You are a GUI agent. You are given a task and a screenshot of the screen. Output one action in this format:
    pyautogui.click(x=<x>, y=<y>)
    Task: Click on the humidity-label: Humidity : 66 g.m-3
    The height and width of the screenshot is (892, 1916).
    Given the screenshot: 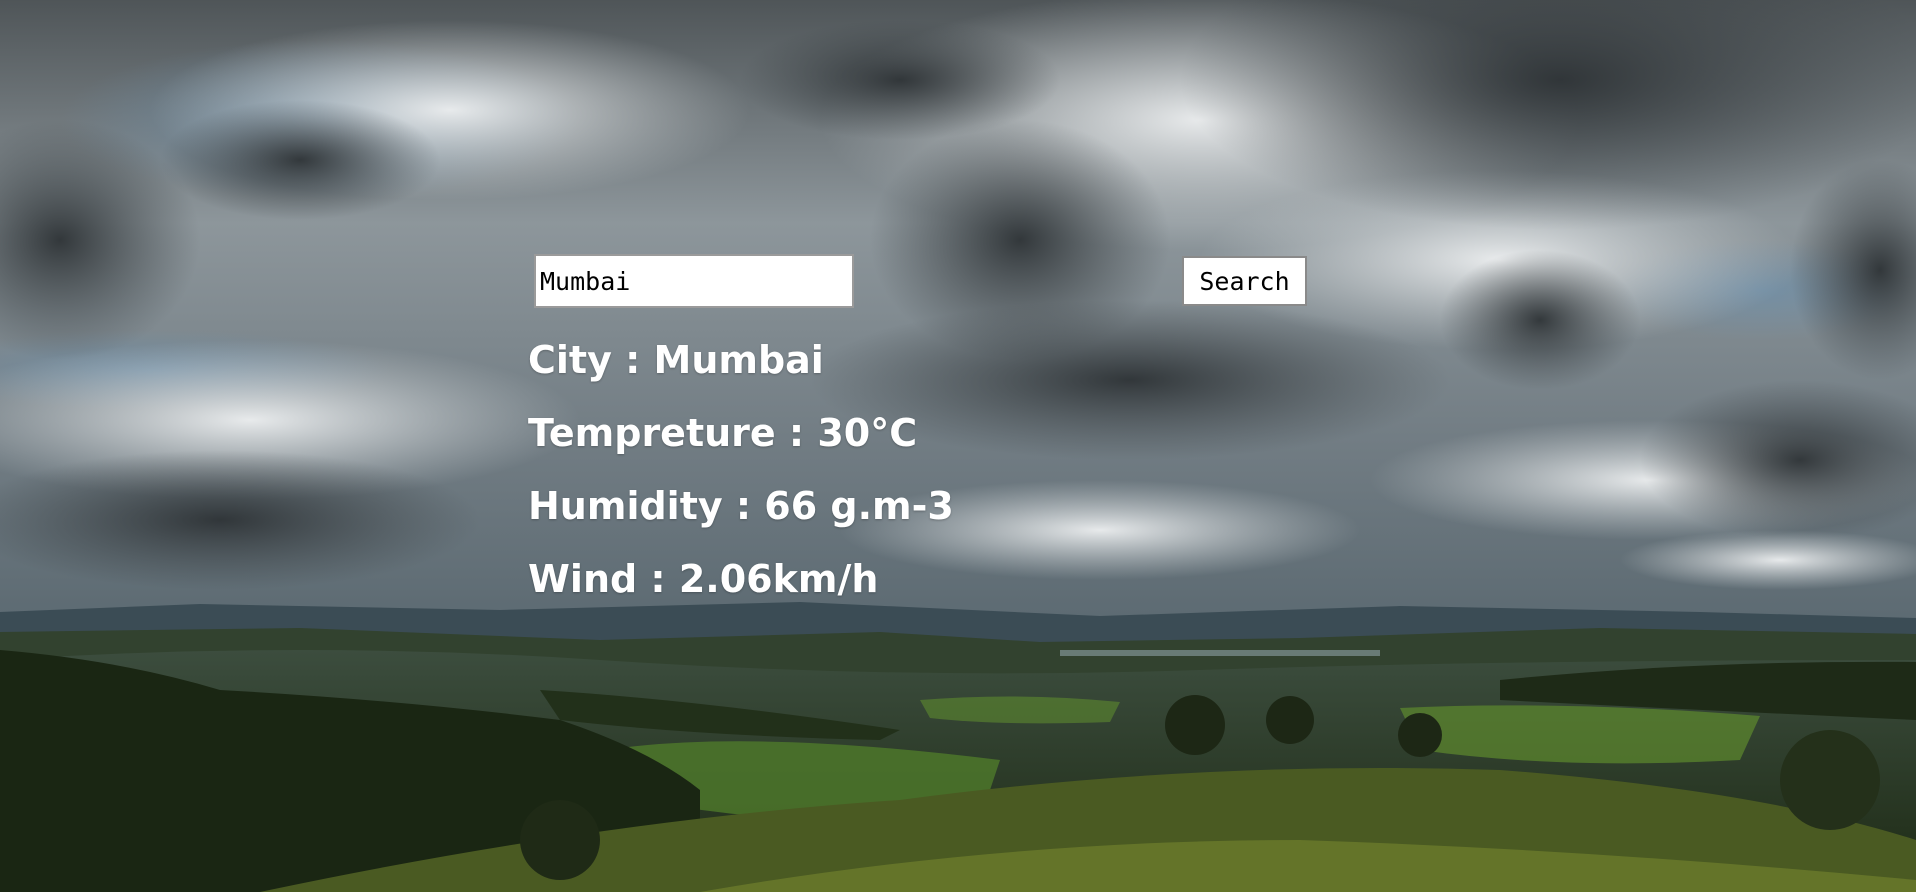 What is the action you would take?
    pyautogui.click(x=741, y=506)
    